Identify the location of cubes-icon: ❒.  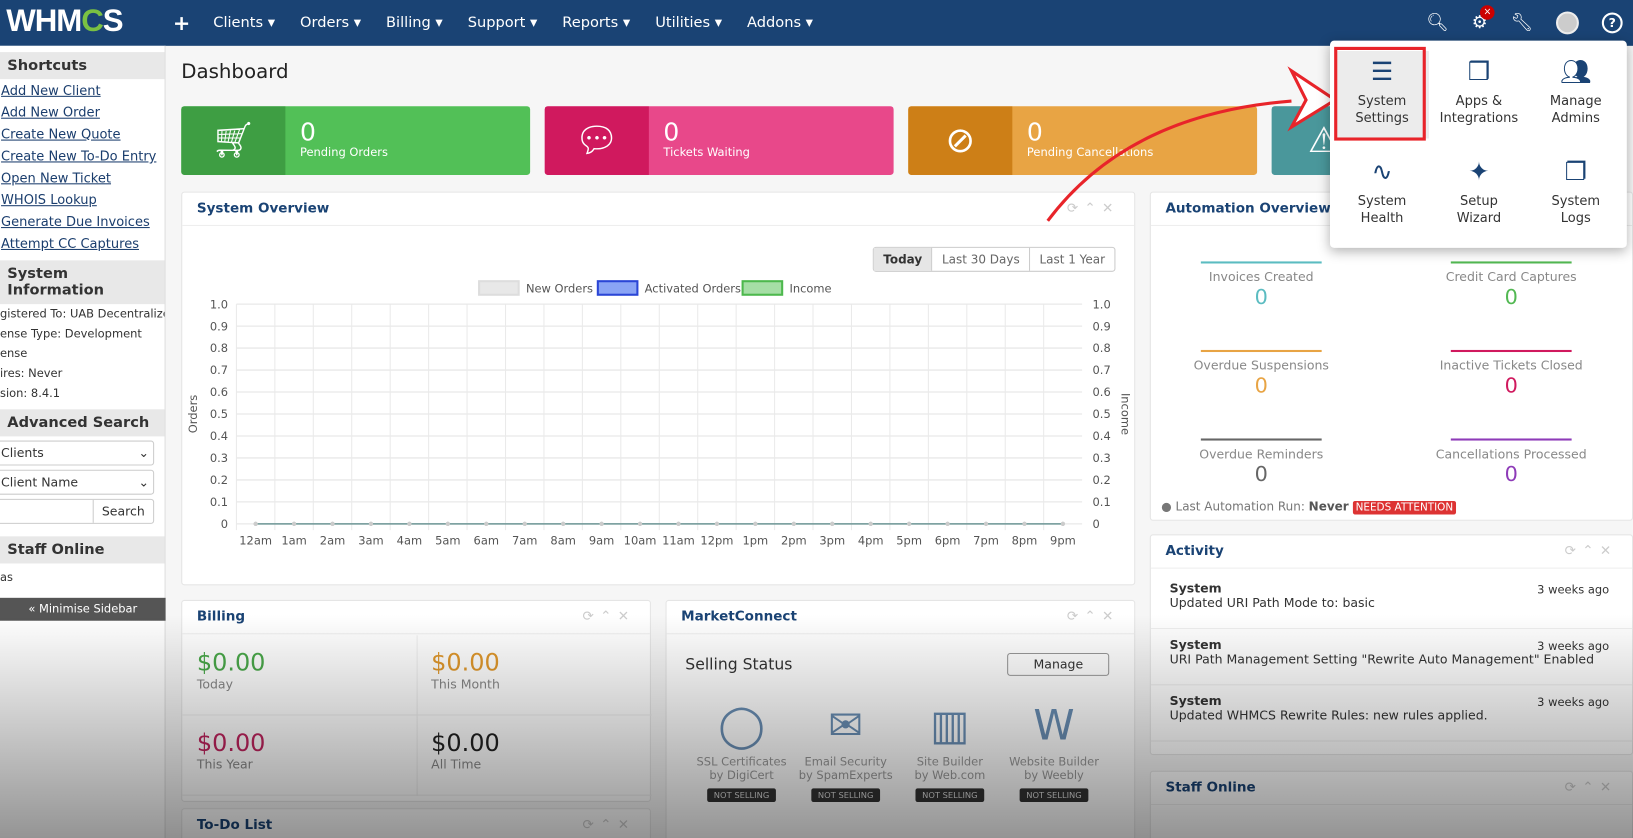
(1479, 72).